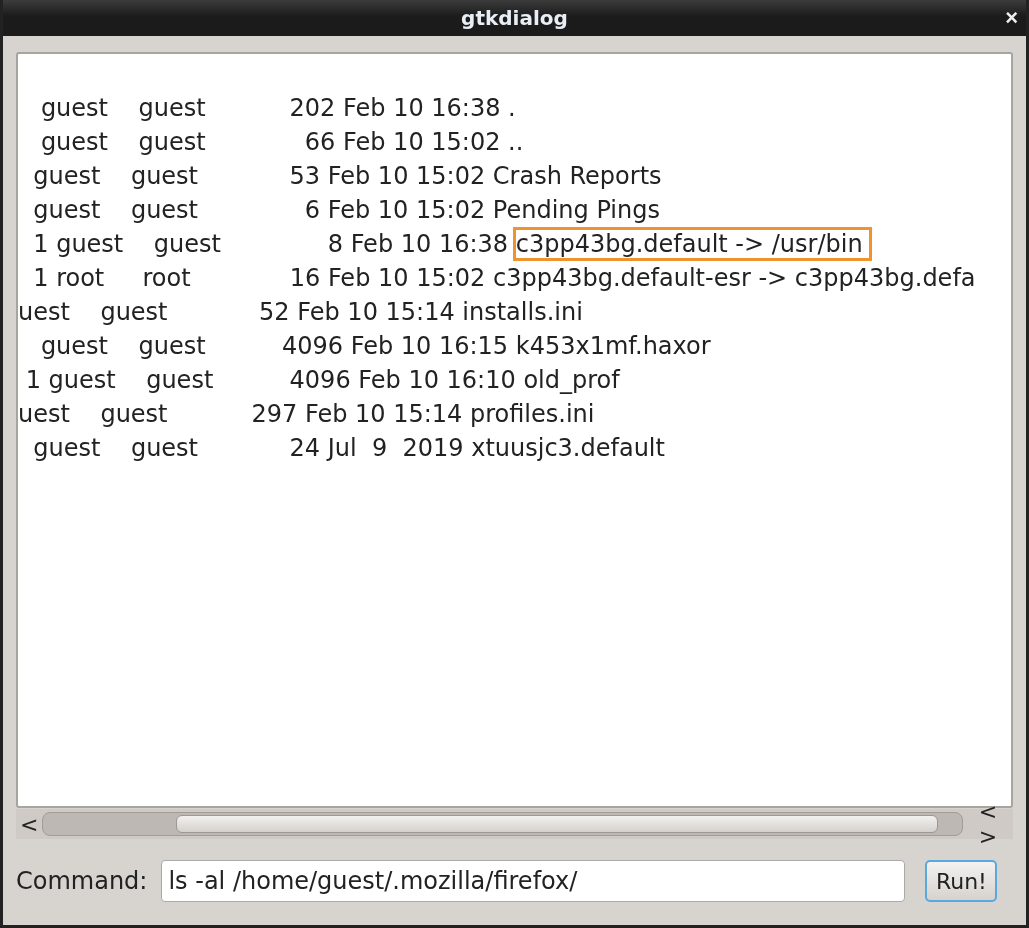 The height and width of the screenshot is (928, 1029). What do you see at coordinates (29, 824) in the screenshot?
I see `scroll-left-button: <` at bounding box center [29, 824].